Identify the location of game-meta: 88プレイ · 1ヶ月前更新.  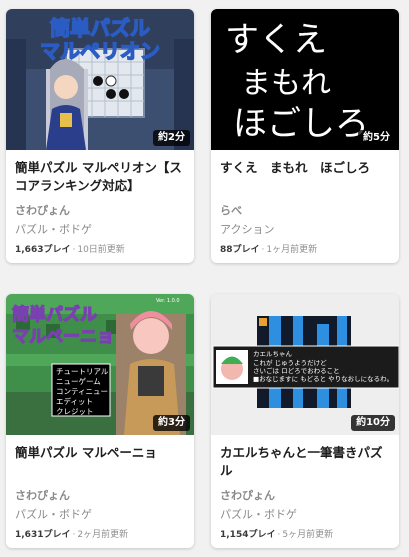
(269, 250).